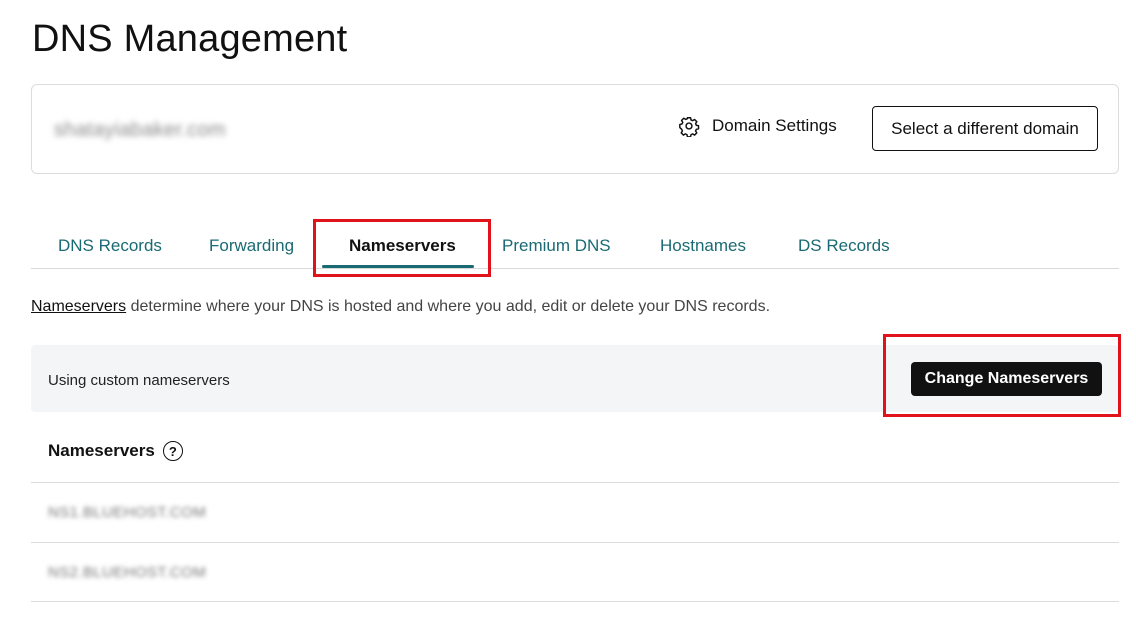 Image resolution: width=1136 pixels, height=625 pixels. What do you see at coordinates (689, 127) in the screenshot?
I see `gear-icon` at bounding box center [689, 127].